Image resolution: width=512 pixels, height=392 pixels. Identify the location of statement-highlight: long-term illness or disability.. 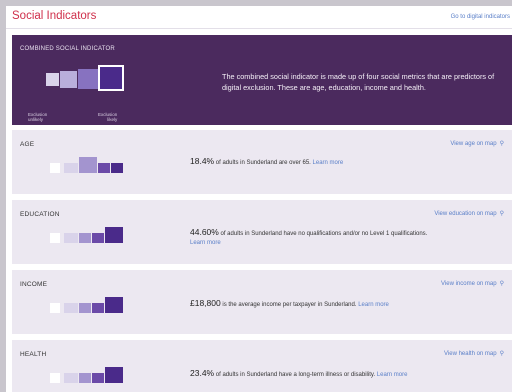
(337, 375).